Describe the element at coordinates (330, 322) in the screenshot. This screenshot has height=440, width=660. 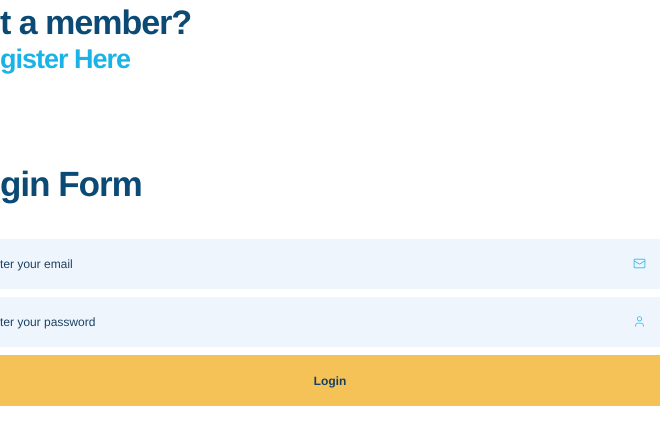
I see `input-field: ter your password` at that location.